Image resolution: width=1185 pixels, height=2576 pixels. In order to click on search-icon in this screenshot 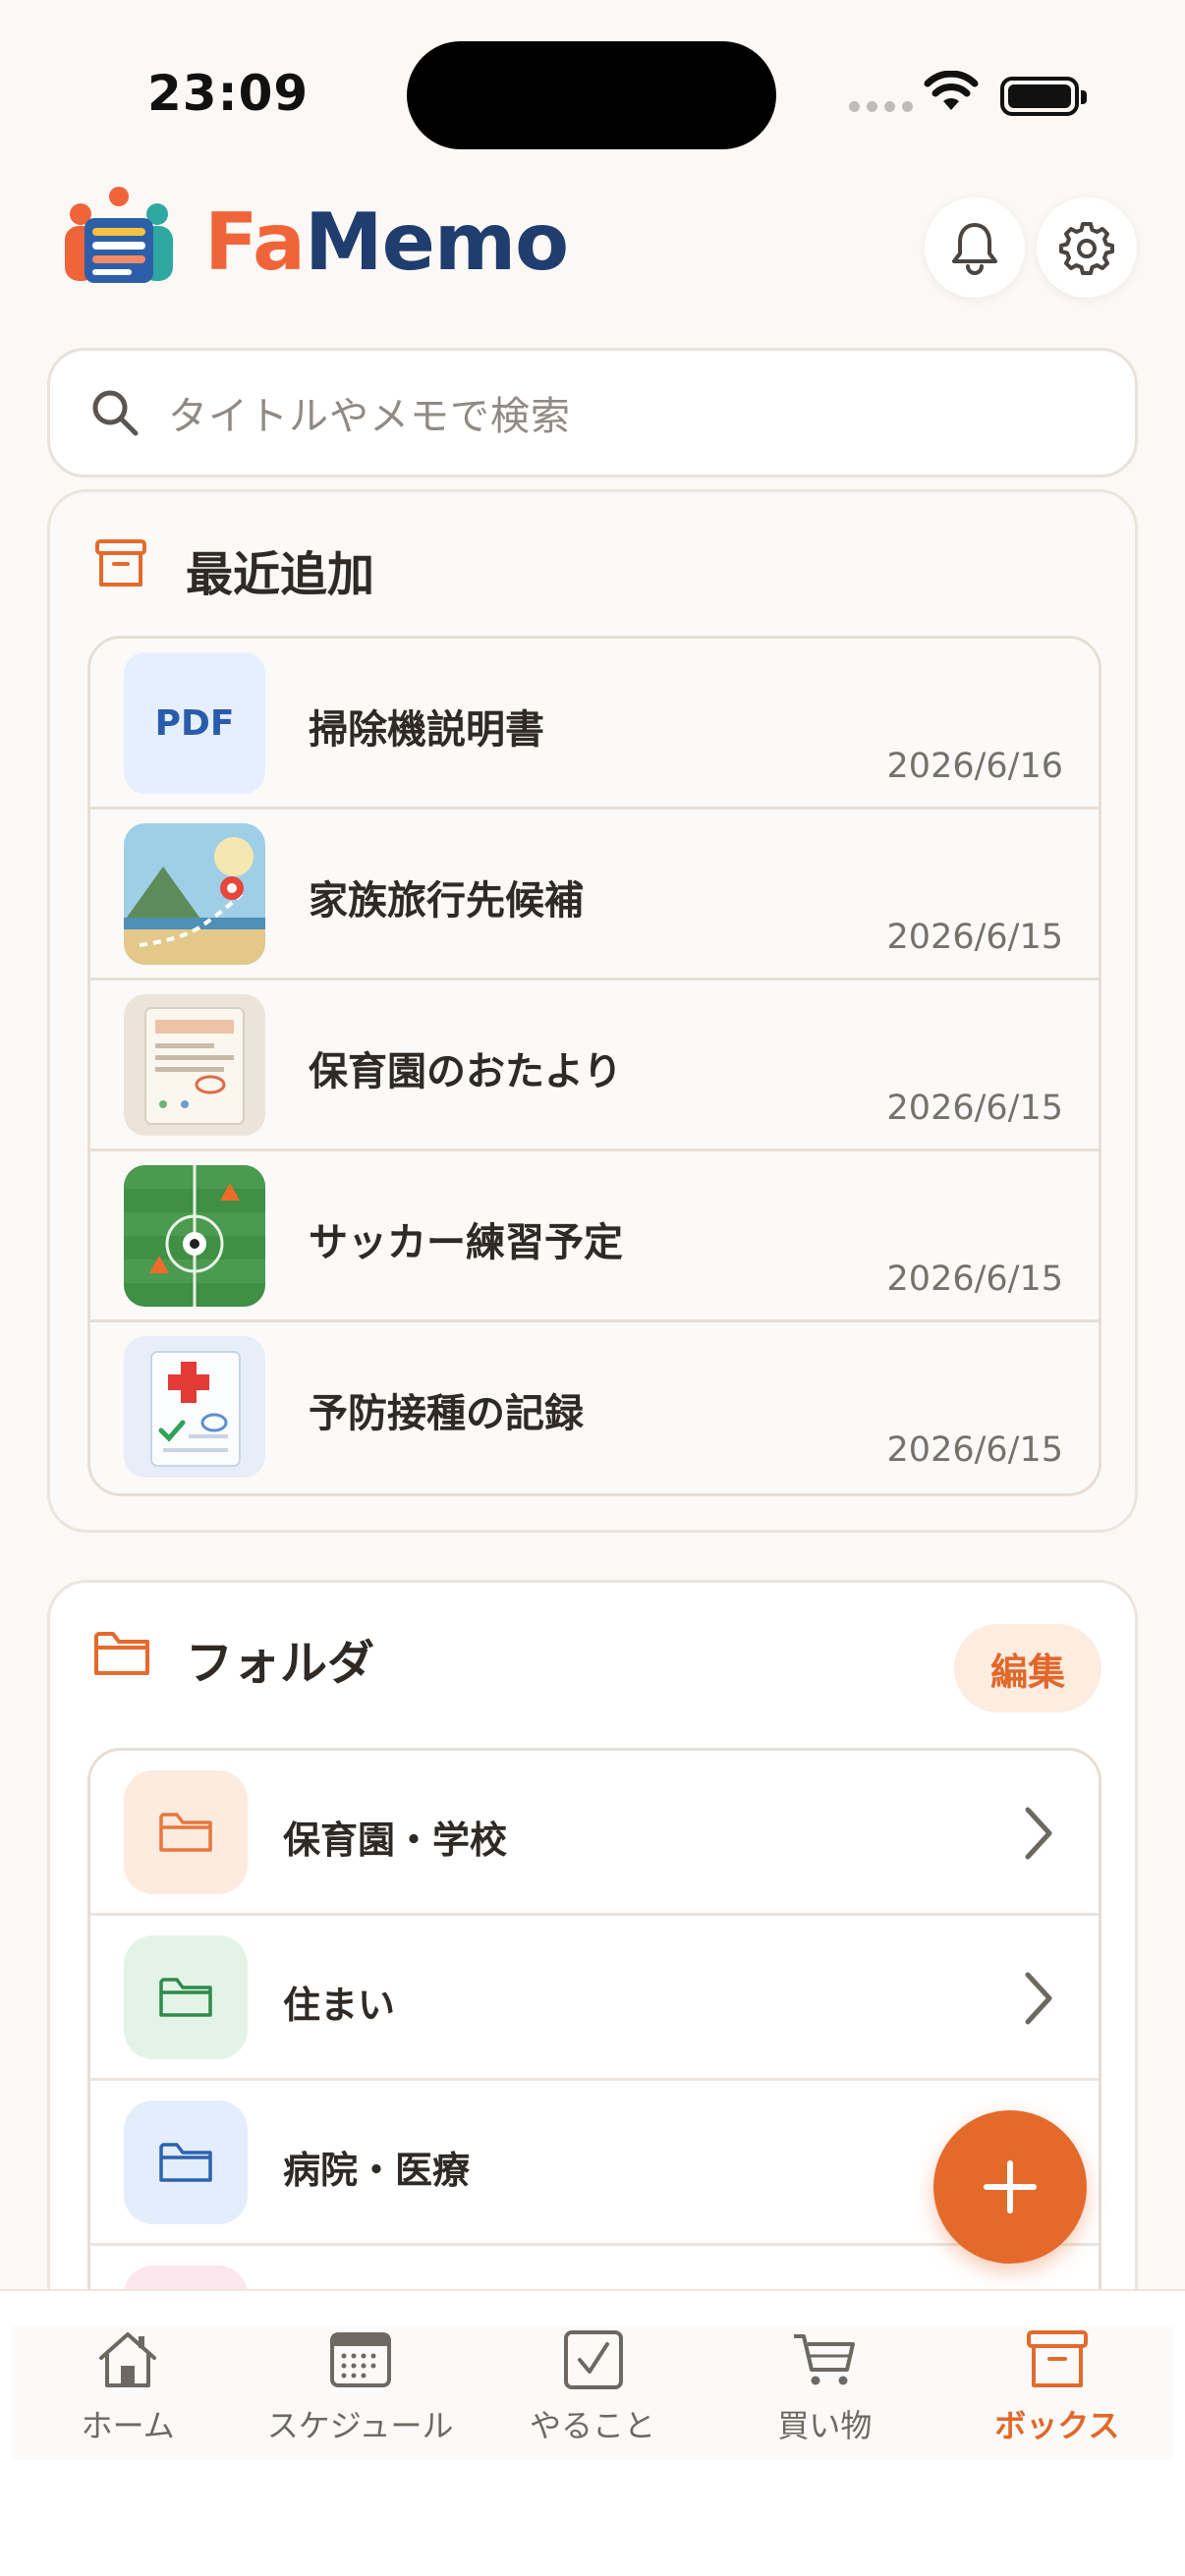, I will do `click(116, 413)`.